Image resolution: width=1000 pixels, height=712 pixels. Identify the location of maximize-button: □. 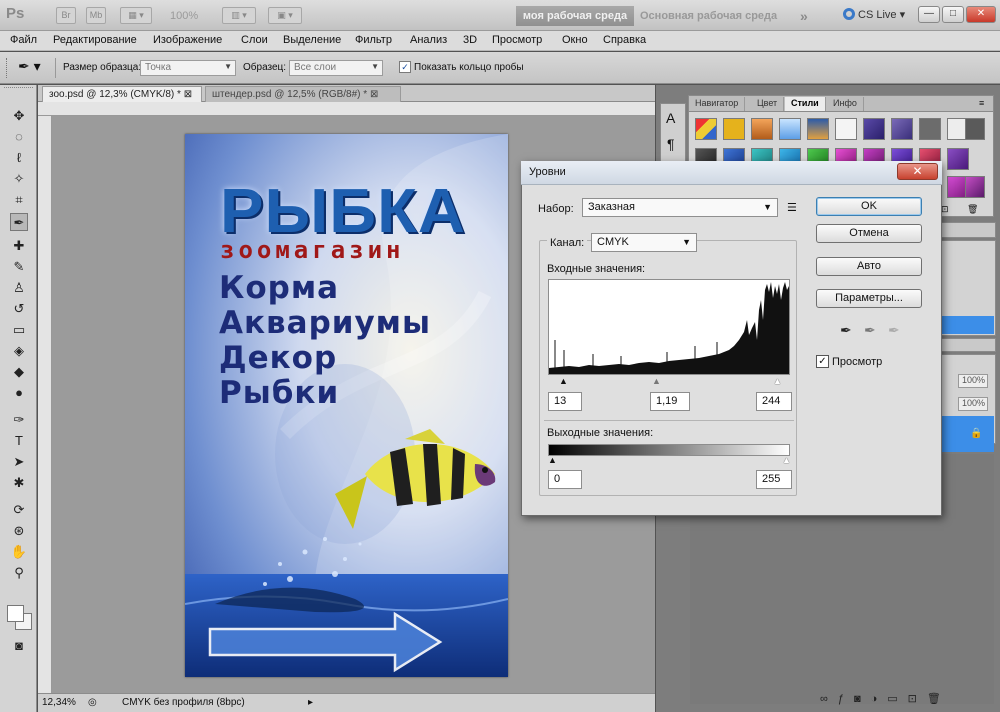
(953, 14).